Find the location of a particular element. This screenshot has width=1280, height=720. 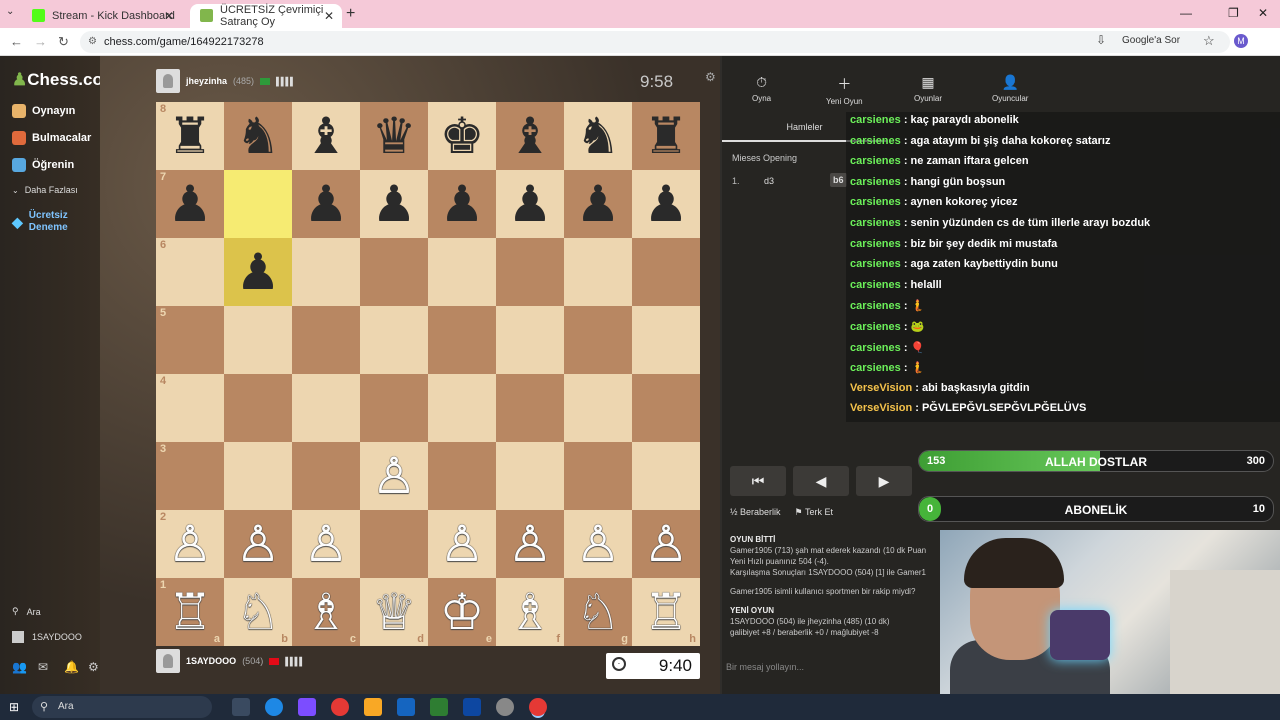

chess-piece: ♚ is located at coordinates (462, 136).